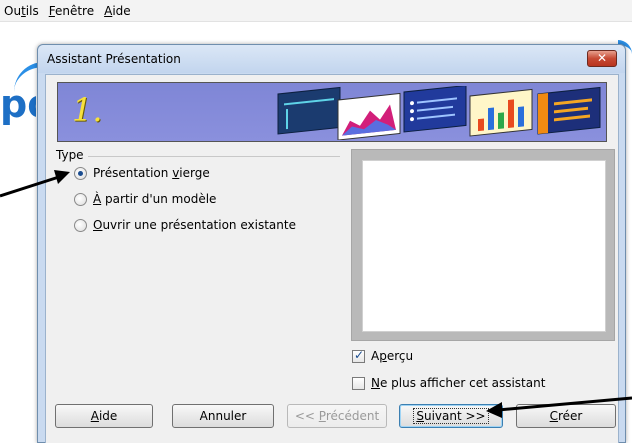 The width and height of the screenshot is (632, 443). What do you see at coordinates (194, 225) in the screenshot?
I see `radio-open-existing-label: Ouvrir une présentation existante` at bounding box center [194, 225].